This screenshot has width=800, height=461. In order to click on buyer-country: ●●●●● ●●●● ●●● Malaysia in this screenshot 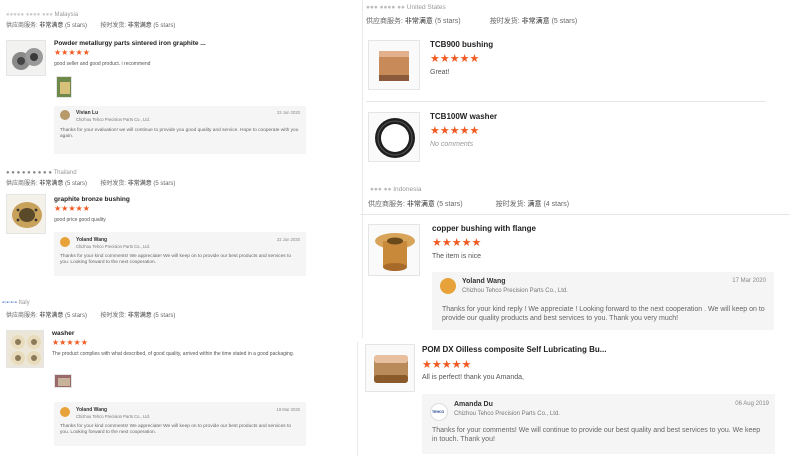, I will do `click(42, 15)`.